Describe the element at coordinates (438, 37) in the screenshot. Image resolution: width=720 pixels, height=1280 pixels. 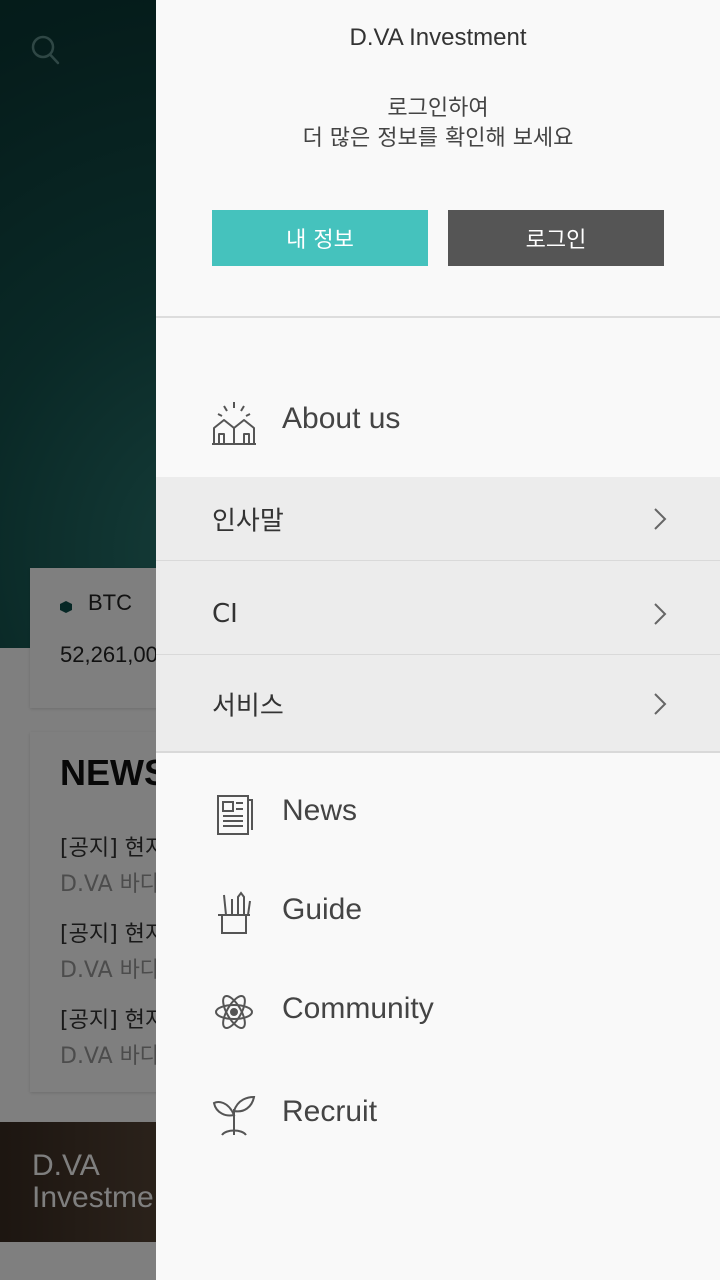
I see `brand-title: D.VA Investment` at that location.